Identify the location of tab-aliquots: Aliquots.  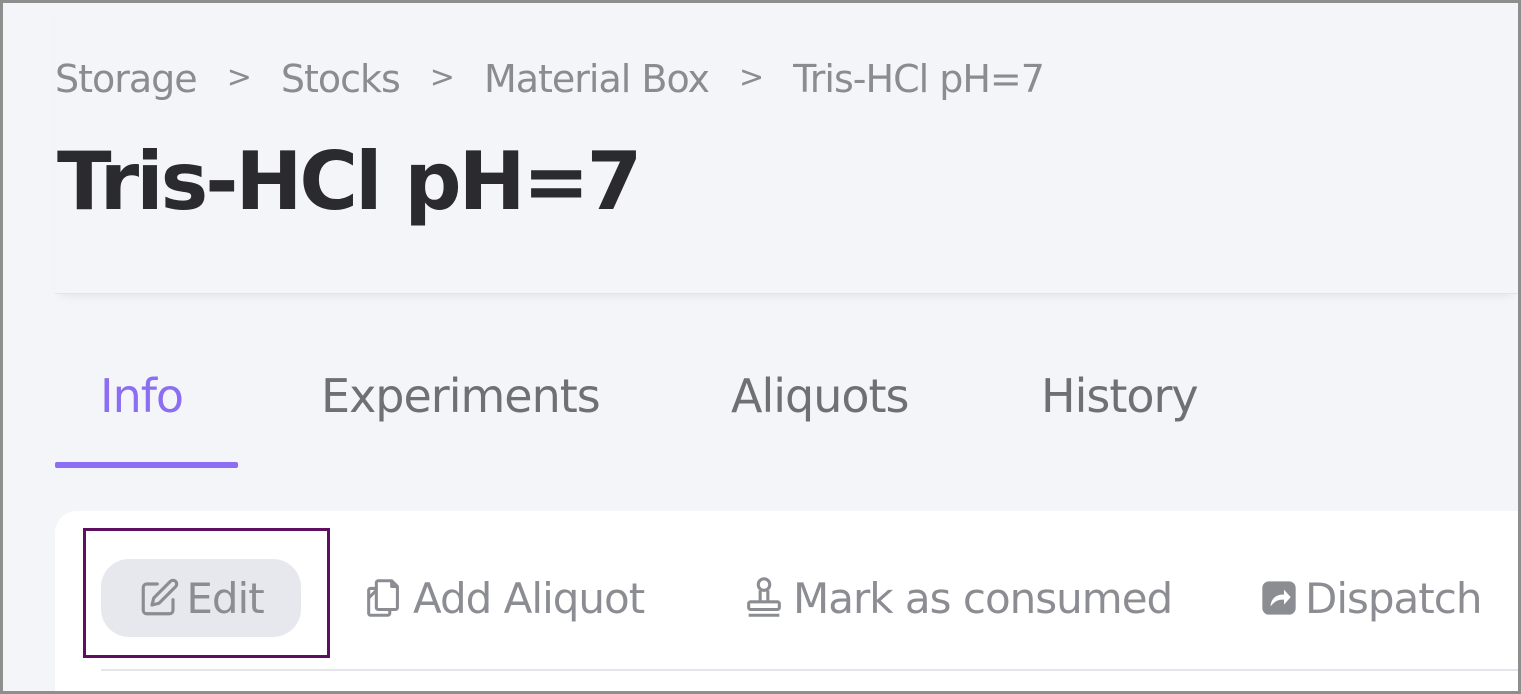
(820, 396).